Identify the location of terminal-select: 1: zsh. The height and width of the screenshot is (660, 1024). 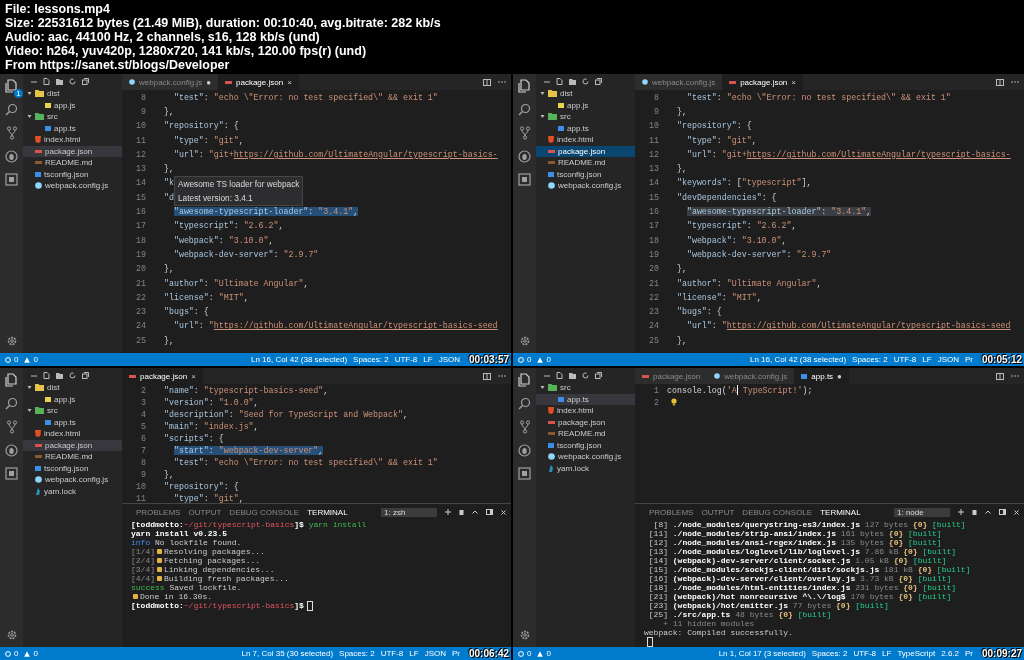
(409, 512).